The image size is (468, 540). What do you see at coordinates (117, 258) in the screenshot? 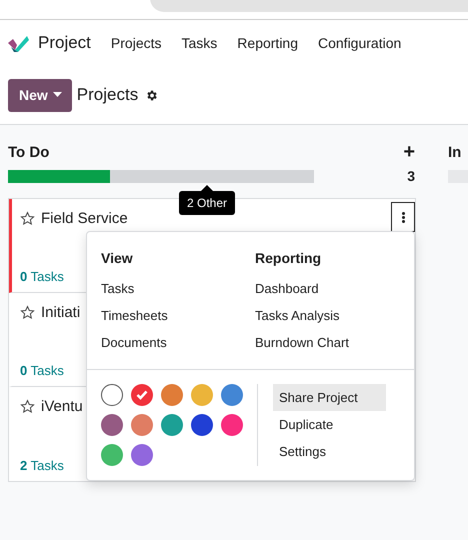
I see `section-title: View` at bounding box center [117, 258].